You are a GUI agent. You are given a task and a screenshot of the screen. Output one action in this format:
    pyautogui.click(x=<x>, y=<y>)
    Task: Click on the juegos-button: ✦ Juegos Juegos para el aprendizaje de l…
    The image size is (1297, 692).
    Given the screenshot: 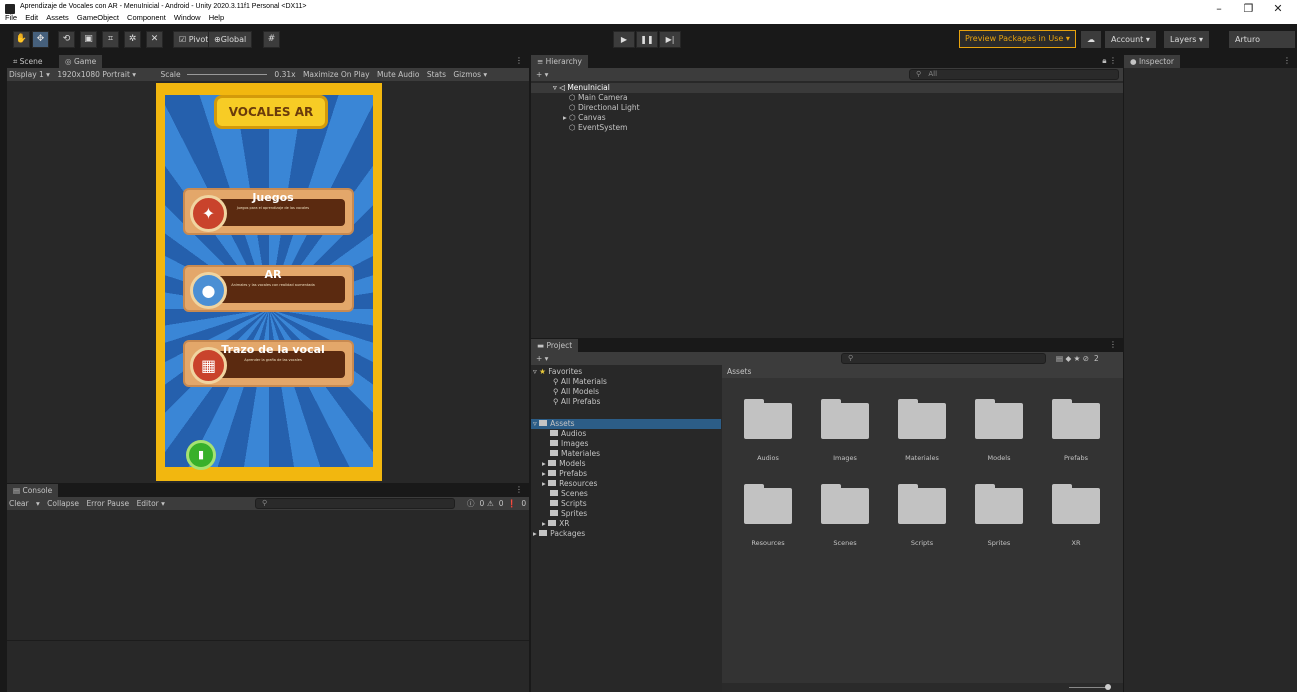 What is the action you would take?
    pyautogui.click(x=268, y=211)
    